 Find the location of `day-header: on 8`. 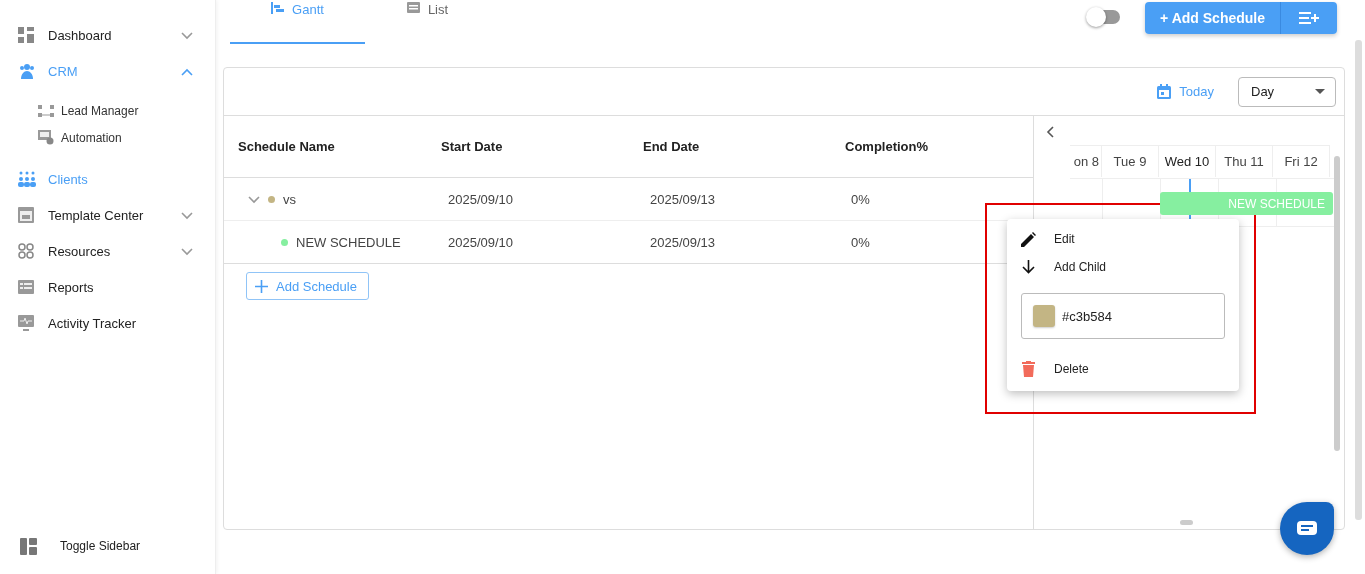

day-header: on 8 is located at coordinates (1086, 161).